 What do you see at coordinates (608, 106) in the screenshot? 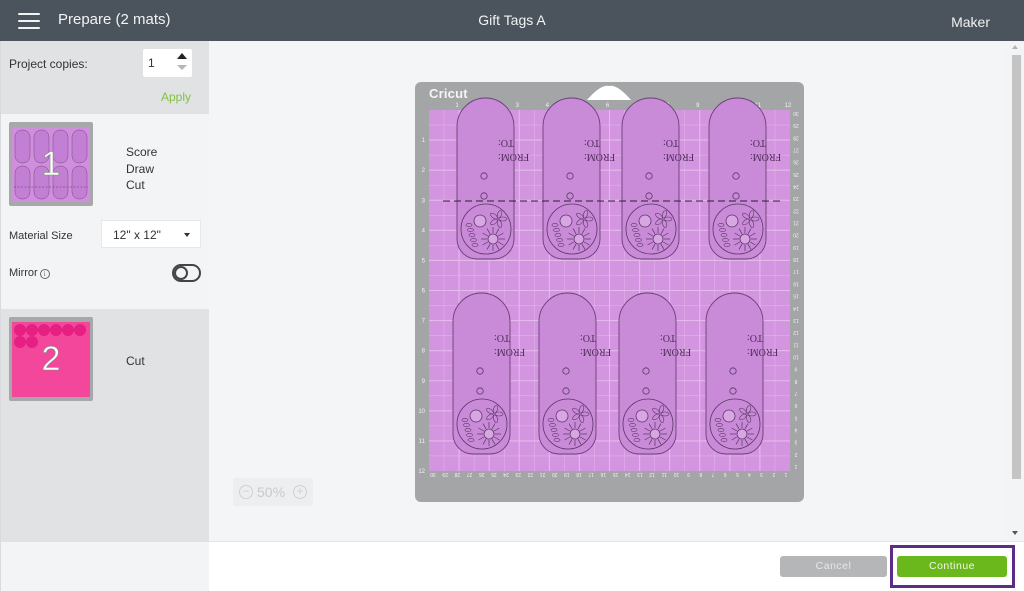
I see `ruler-top-label: 6` at bounding box center [608, 106].